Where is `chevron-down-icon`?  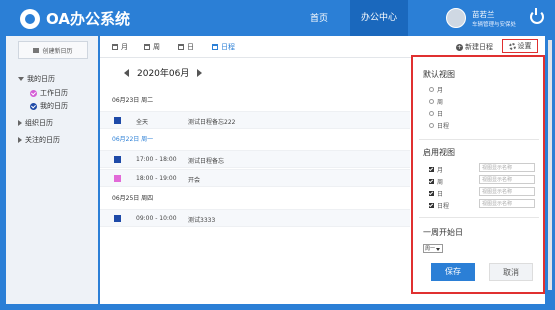
chevron-down-icon is located at coordinates (21, 79).